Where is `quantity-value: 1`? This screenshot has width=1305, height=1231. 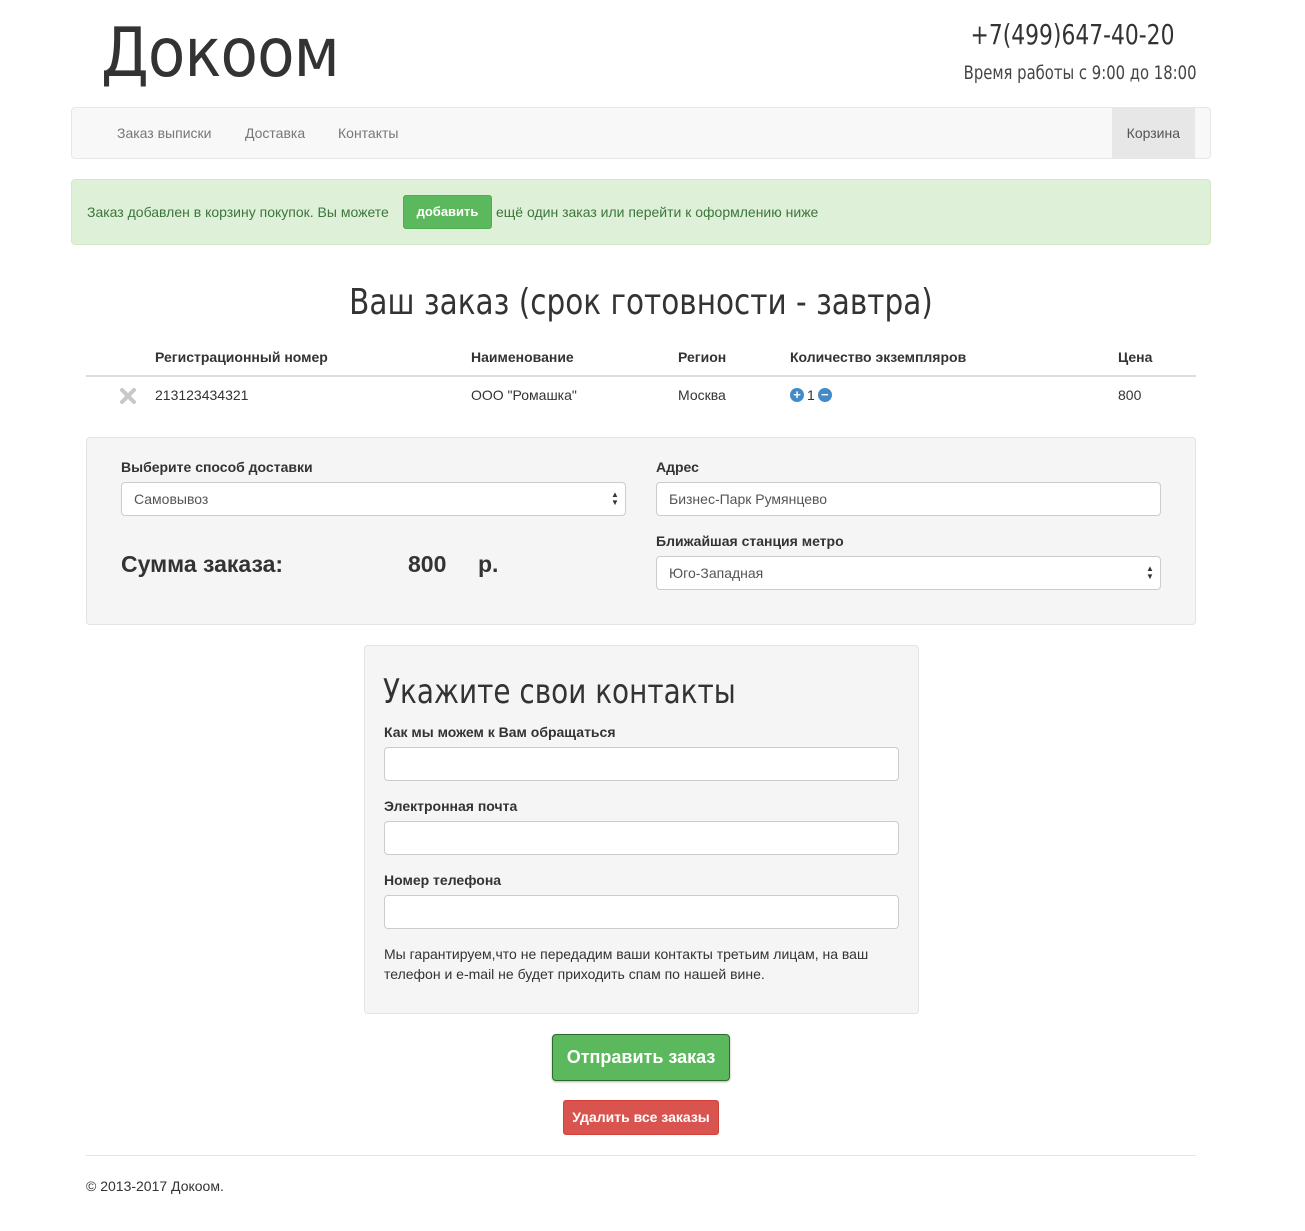 quantity-value: 1 is located at coordinates (811, 395).